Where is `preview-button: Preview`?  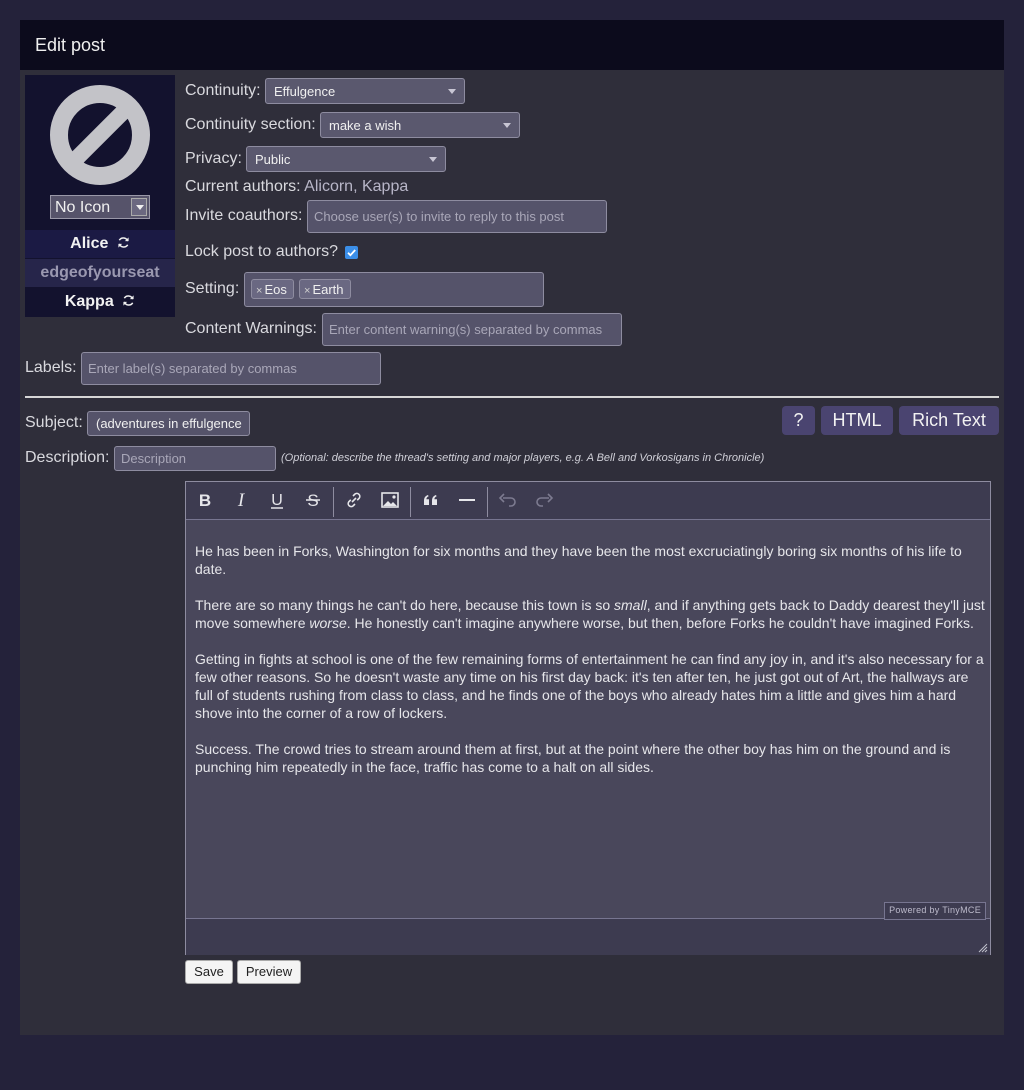 preview-button: Preview is located at coordinates (269, 972).